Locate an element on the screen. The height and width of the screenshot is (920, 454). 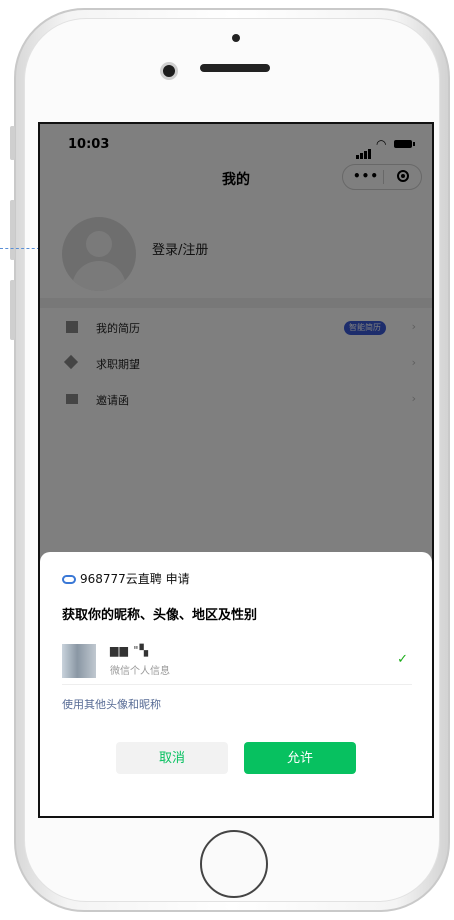
wechat-profile-option: ▆▆ "▚ 微信个人信息 ✓ is located at coordinates (237, 661).